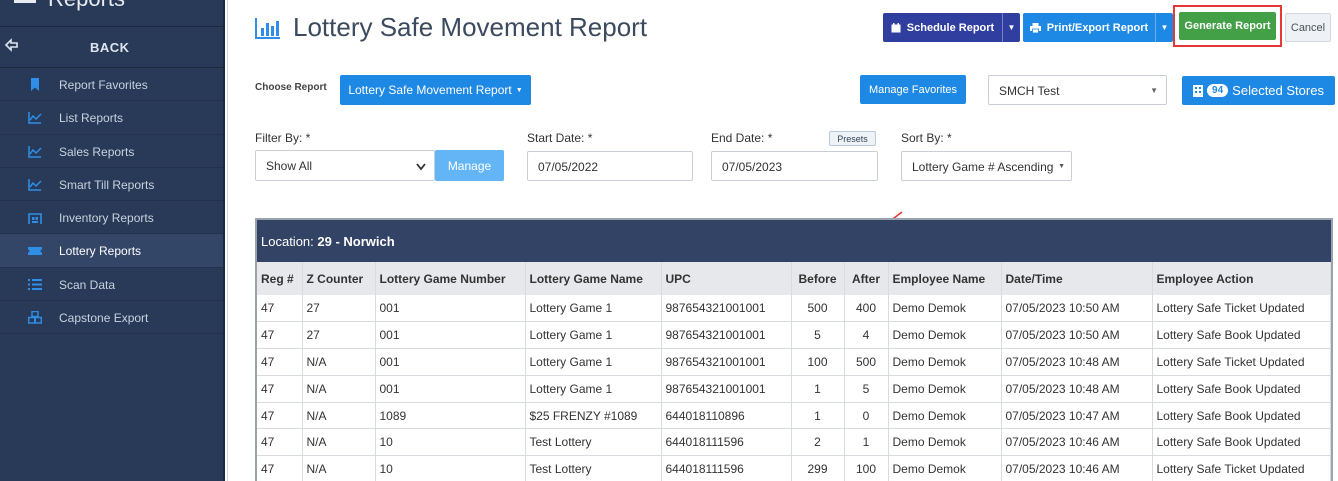 Image resolution: width=1338 pixels, height=481 pixels. What do you see at coordinates (435, 90) in the screenshot?
I see `choose-report-dropdown: Lottery Safe Movement Report ▼` at bounding box center [435, 90].